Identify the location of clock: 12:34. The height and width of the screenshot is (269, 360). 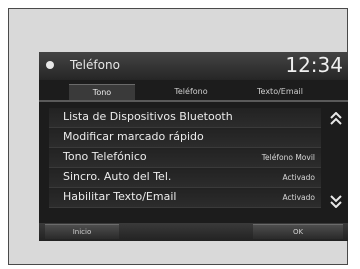
(314, 65).